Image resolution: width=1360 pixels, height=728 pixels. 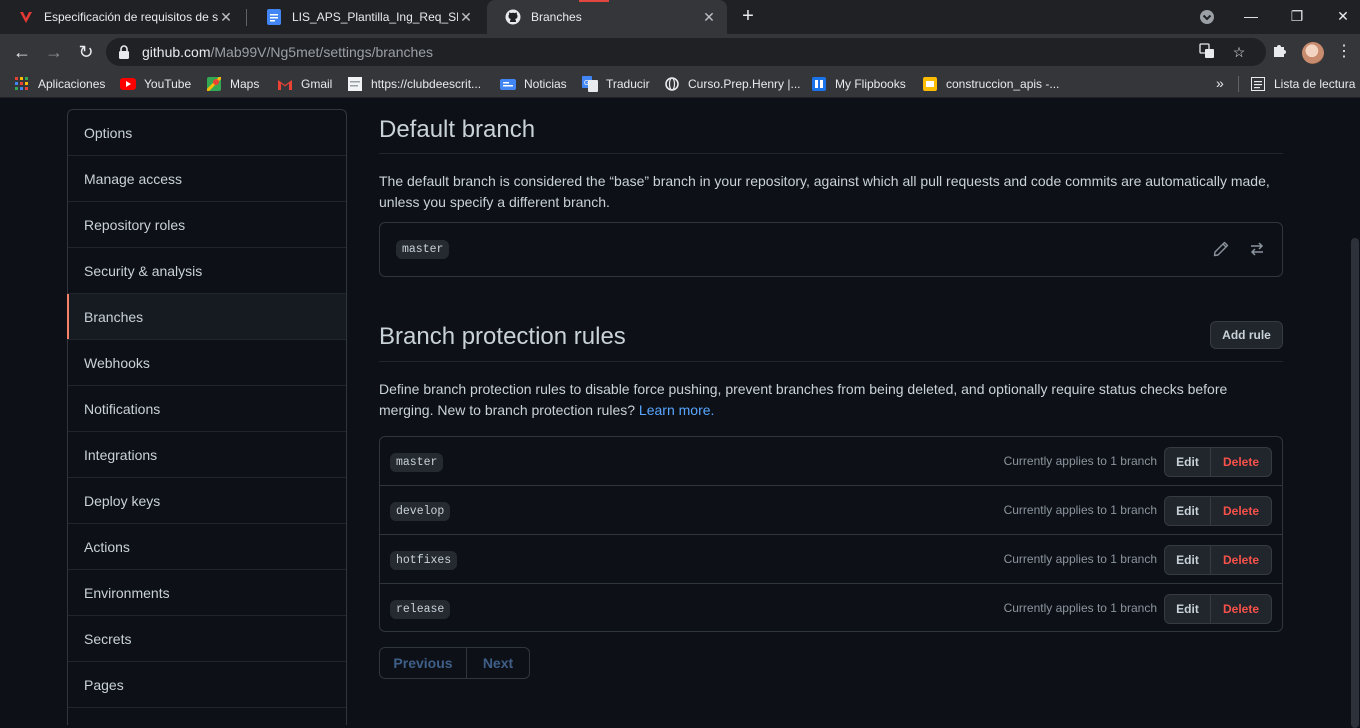 I want to click on sidebar-item-options: Options, so click(x=207, y=133).